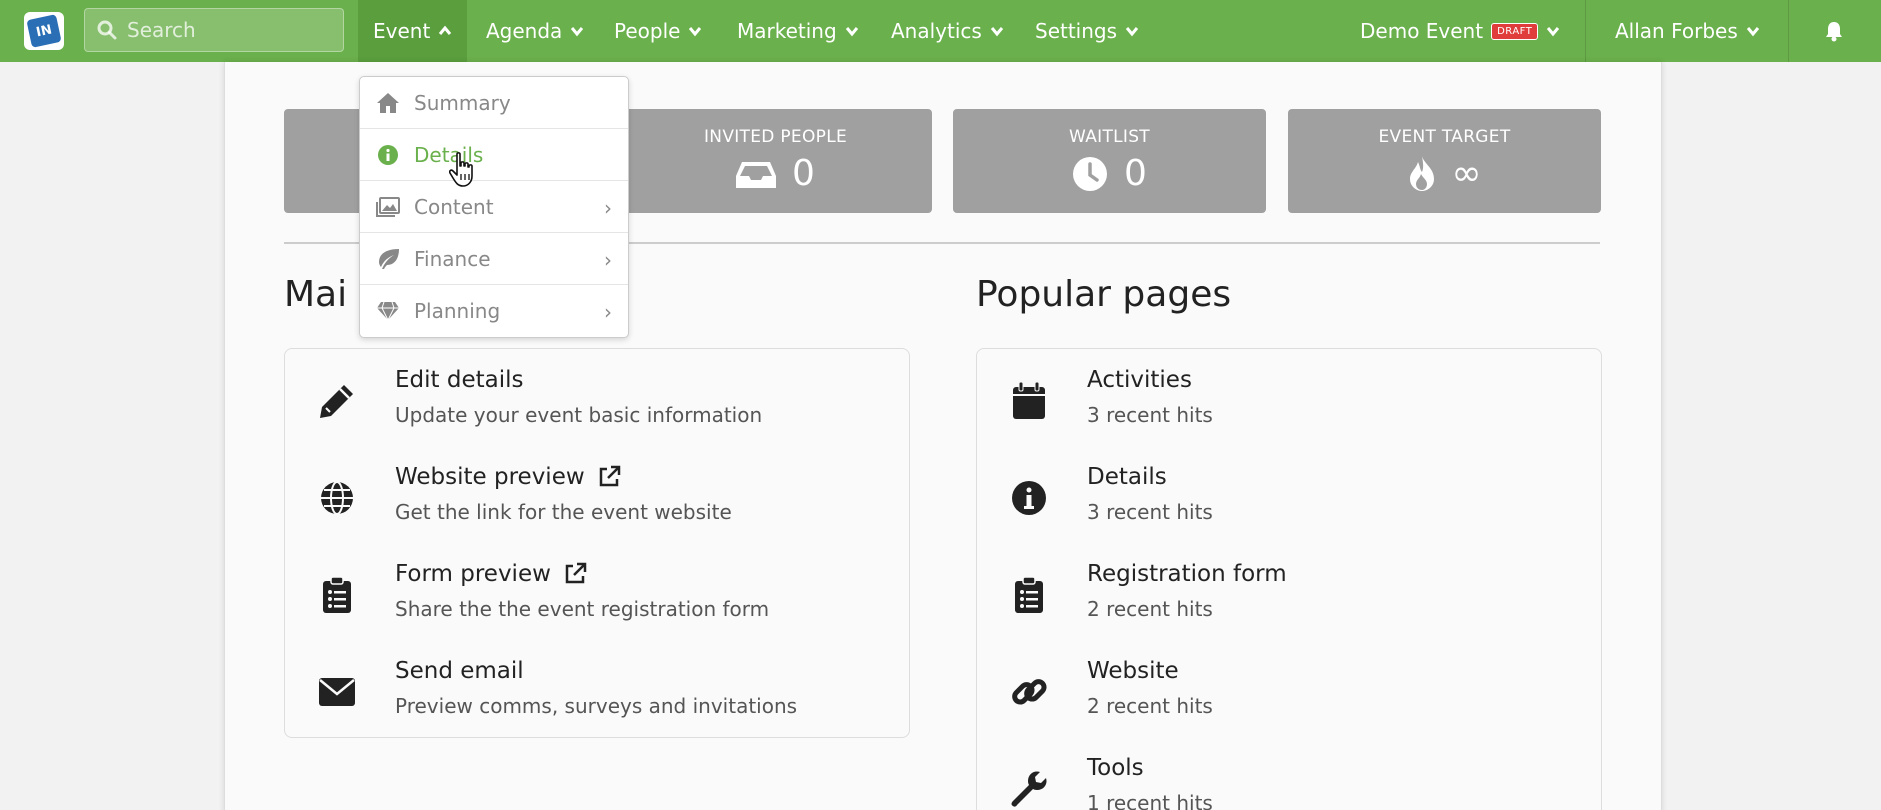 The image size is (1881, 810). Describe the element at coordinates (454, 206) in the screenshot. I see `dropdown-item-label: Content` at that location.